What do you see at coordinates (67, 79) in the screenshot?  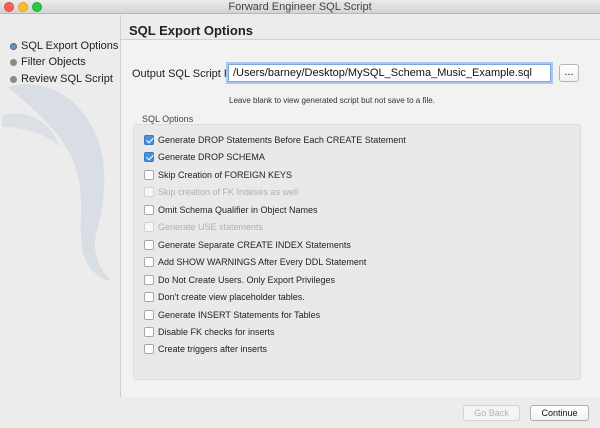 I see `step-label: Review SQL Script` at bounding box center [67, 79].